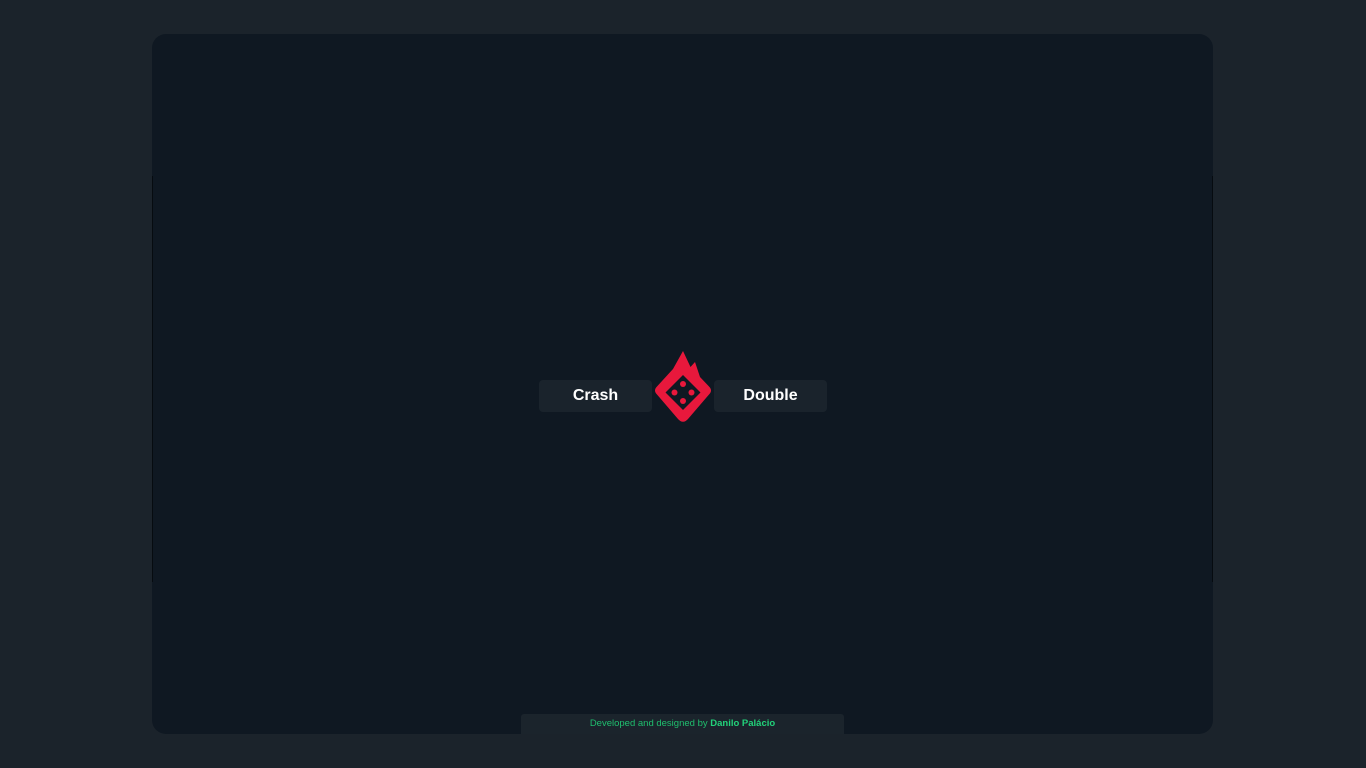  I want to click on game-selector: Crash Double, so click(683, 388).